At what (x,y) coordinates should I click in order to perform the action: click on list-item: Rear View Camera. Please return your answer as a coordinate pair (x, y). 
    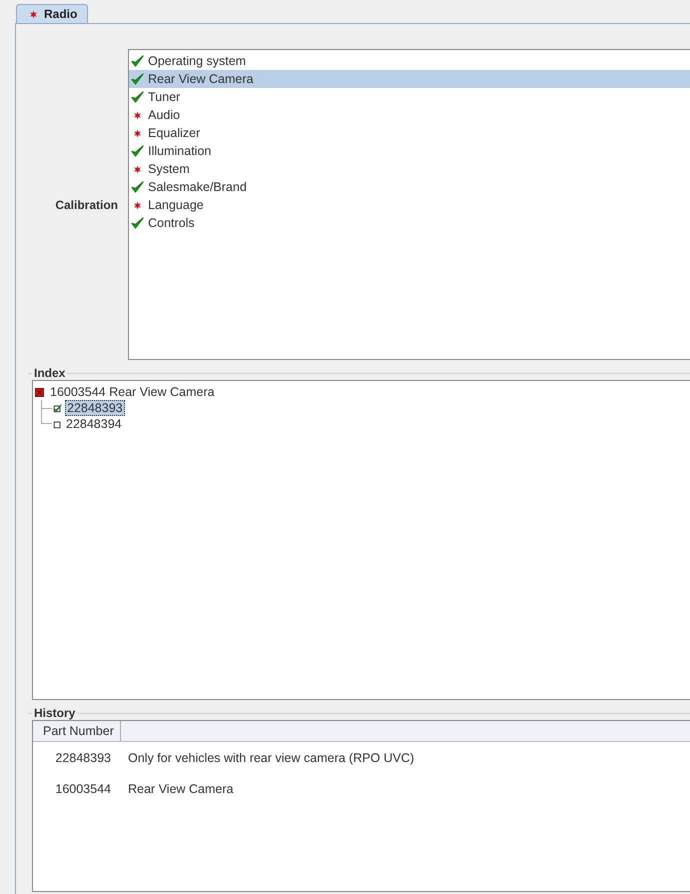
    Looking at the image, I should click on (409, 79).